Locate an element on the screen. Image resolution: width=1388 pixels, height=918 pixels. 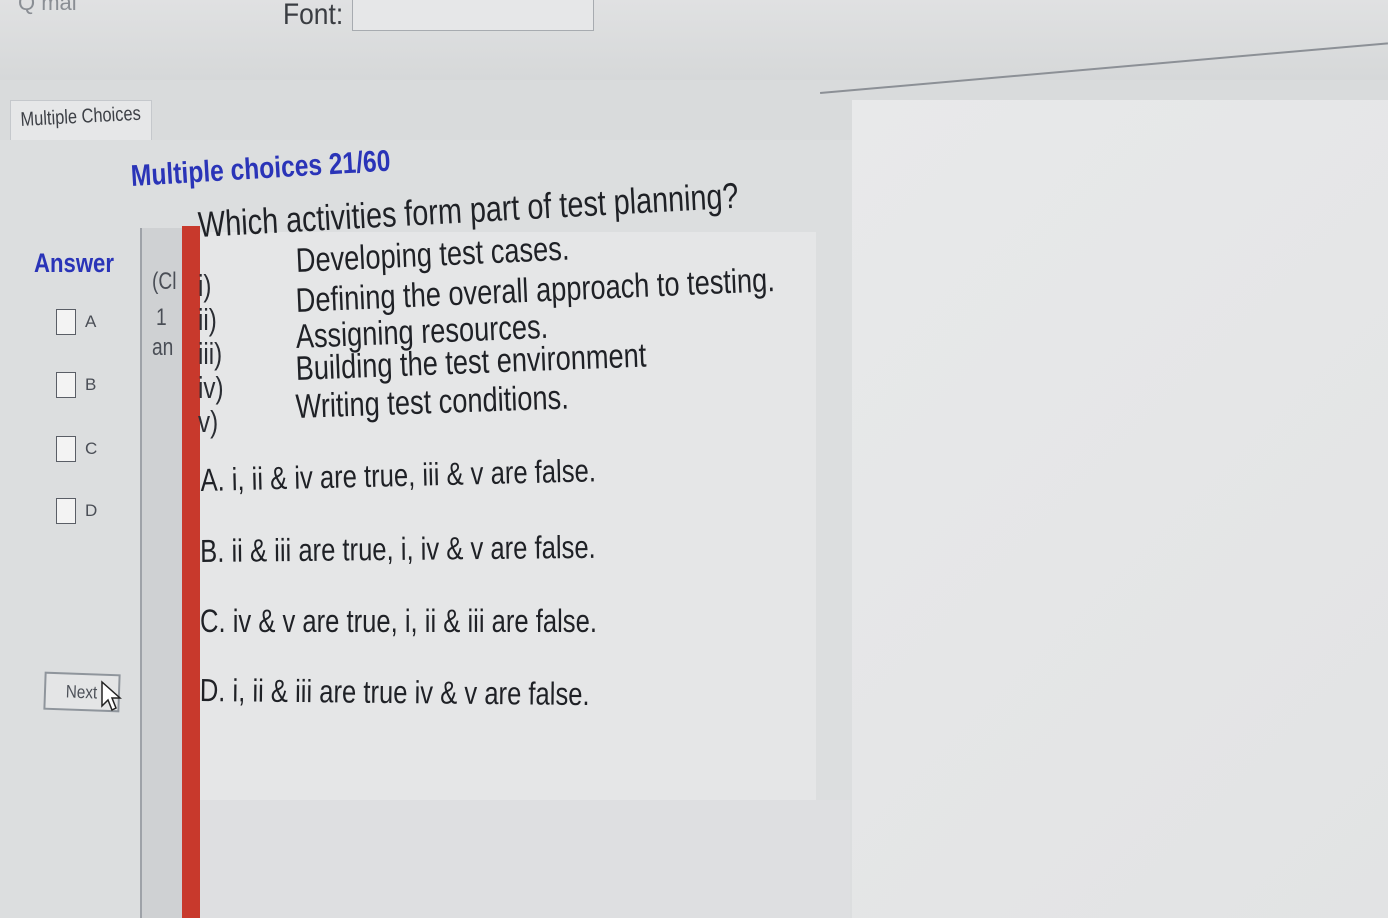
font-label: Font: is located at coordinates (313, 15).